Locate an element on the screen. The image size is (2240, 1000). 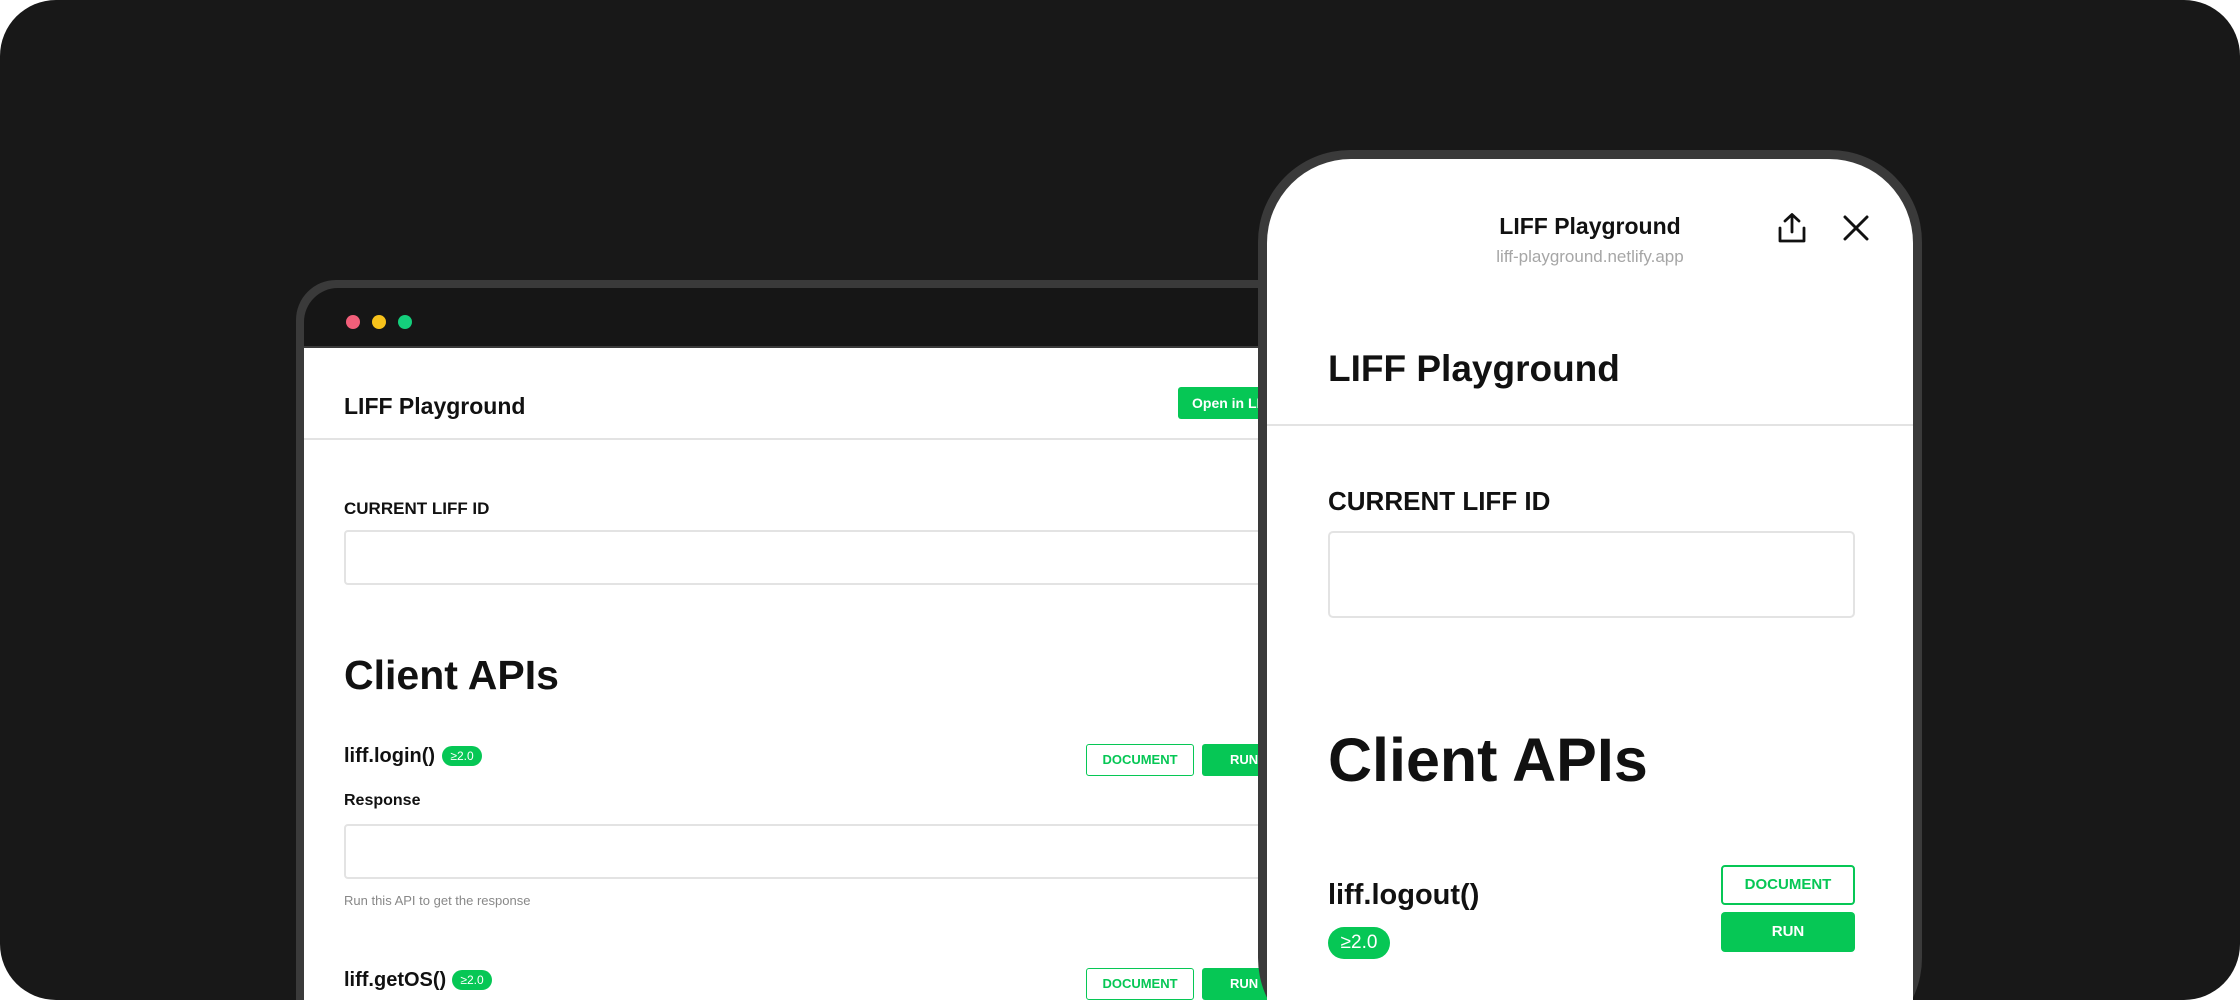
liff-header-title: LIFF Playground is located at coordinates (1590, 226).